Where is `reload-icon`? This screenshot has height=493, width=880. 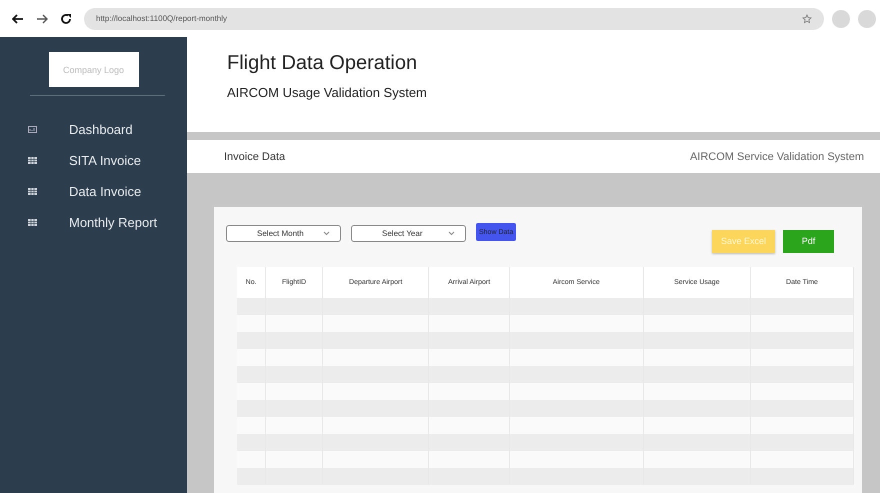 reload-icon is located at coordinates (66, 18).